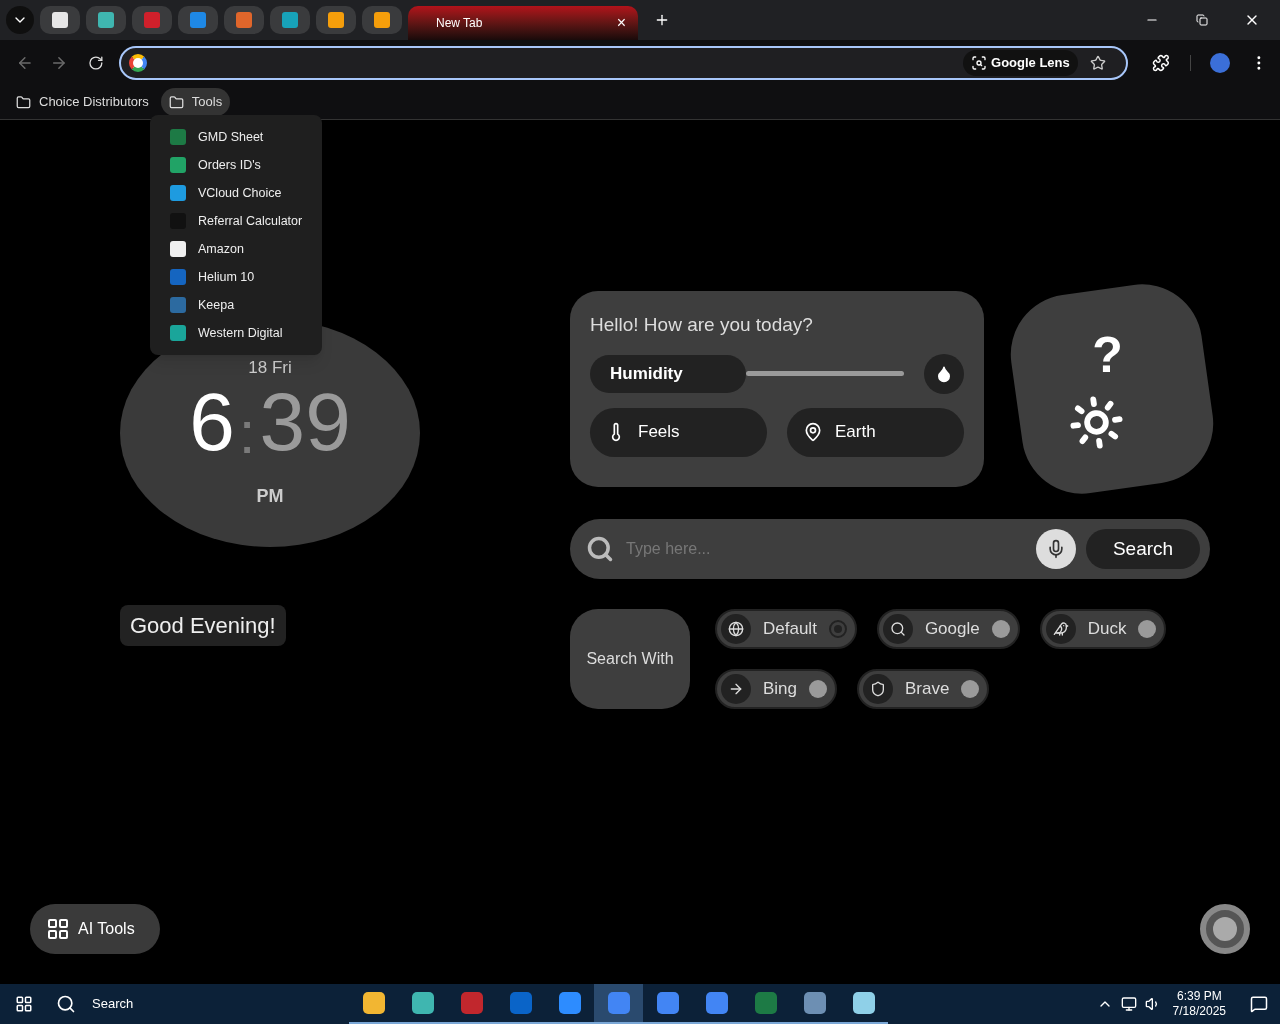  What do you see at coordinates (1020, 62) in the screenshot?
I see `lens-button: Google Lens` at bounding box center [1020, 62].